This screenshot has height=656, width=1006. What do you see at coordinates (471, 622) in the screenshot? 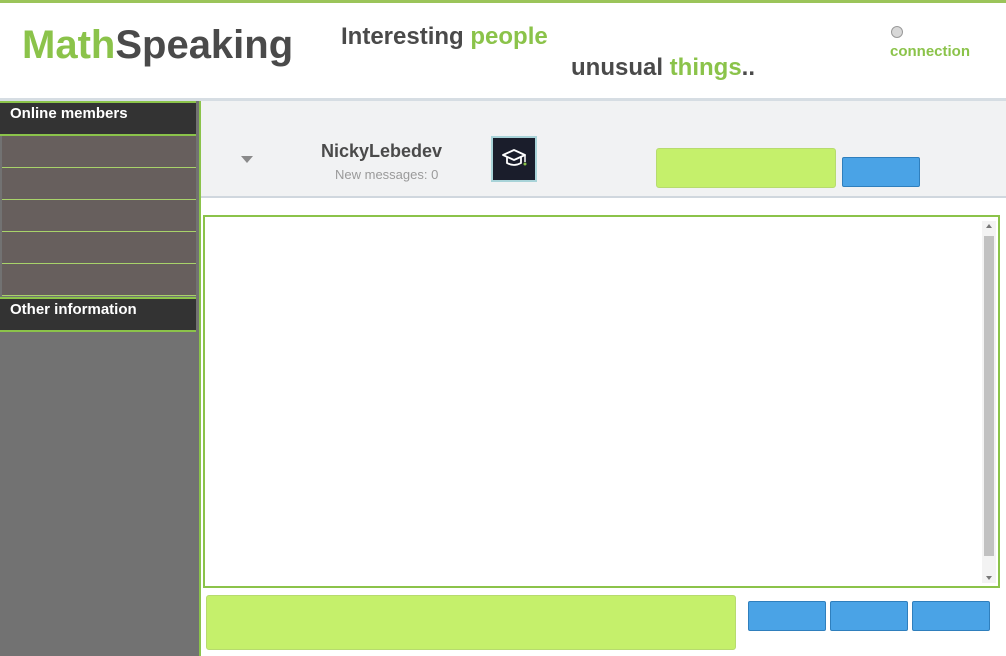
I see `message-input` at bounding box center [471, 622].